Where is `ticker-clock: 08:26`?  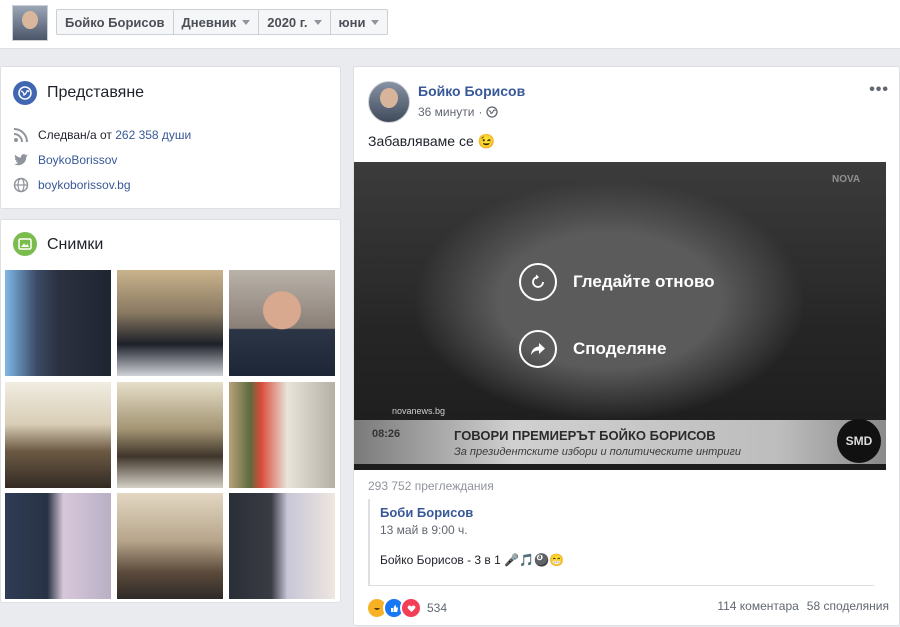
ticker-clock: 08:26 is located at coordinates (386, 434).